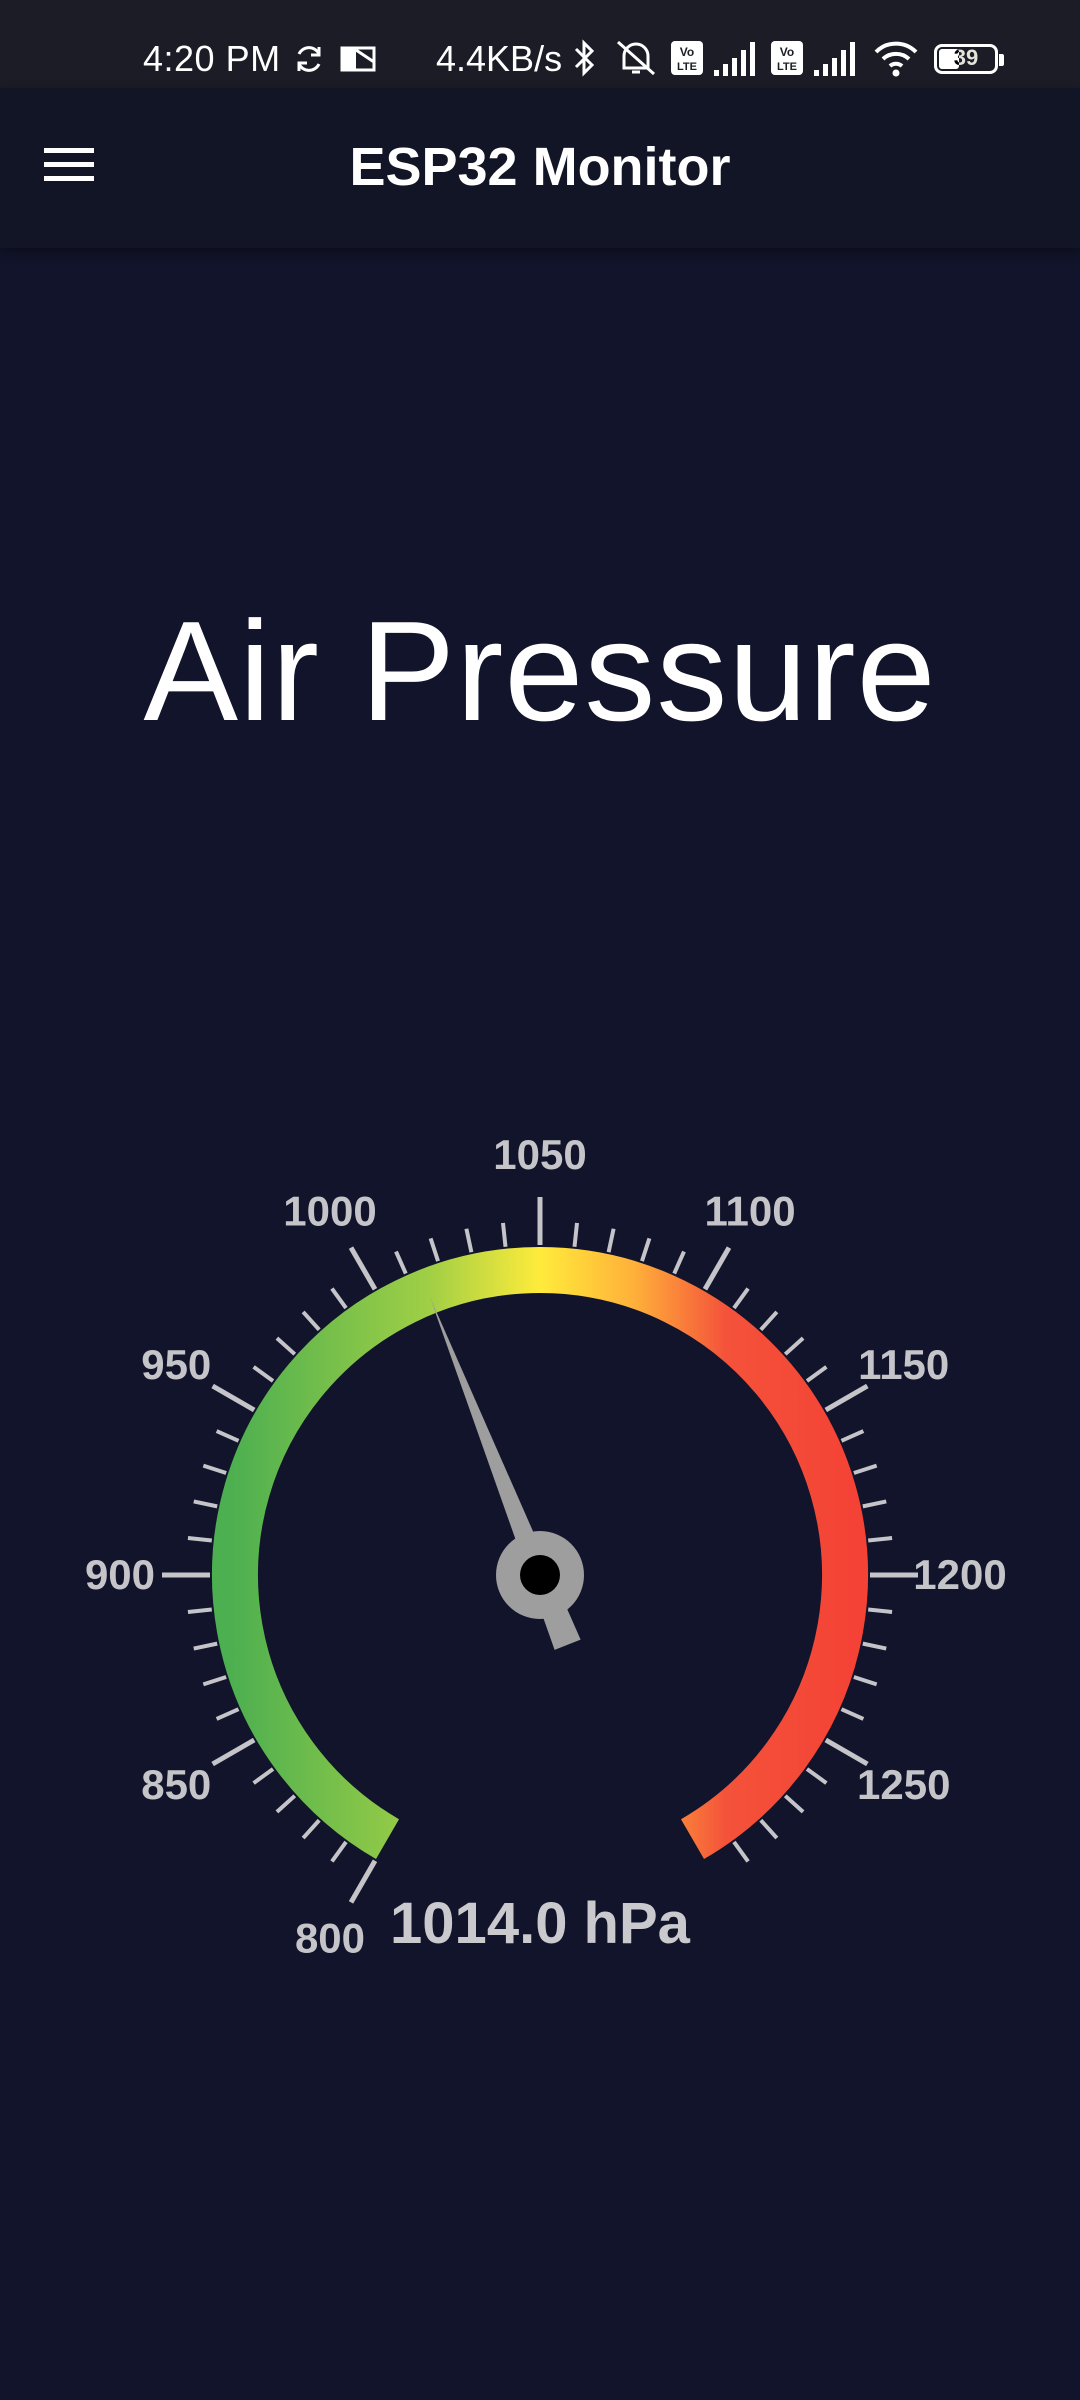 The image size is (1080, 2400). I want to click on gauge-tick-label: 1200, so click(959, 1574).